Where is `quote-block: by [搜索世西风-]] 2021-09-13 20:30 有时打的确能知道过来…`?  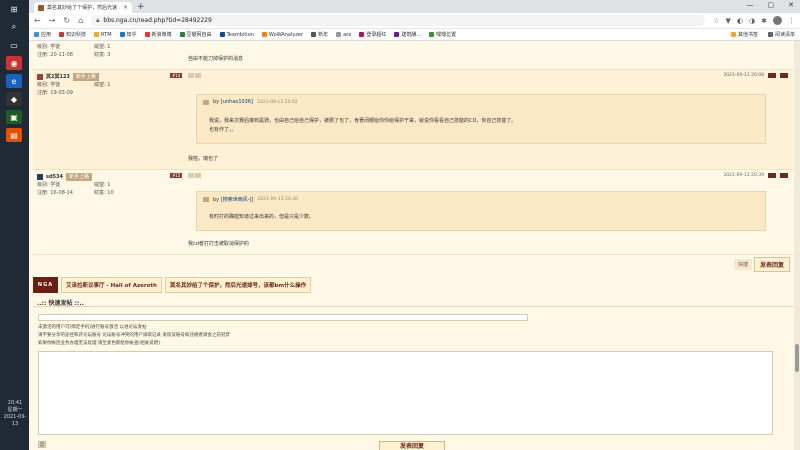 quote-block: by [搜索世西风-]] 2021-09-13 20:30 有时打的确能知道过来… is located at coordinates (481, 211).